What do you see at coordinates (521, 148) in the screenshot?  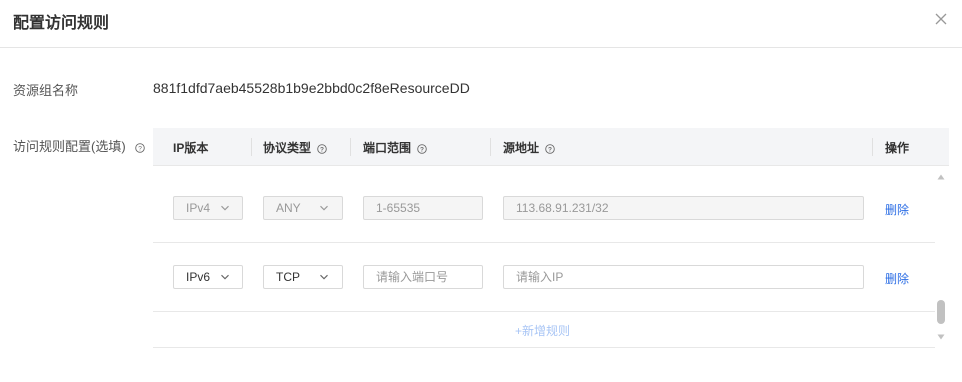 I see `header-source: 源地址` at bounding box center [521, 148].